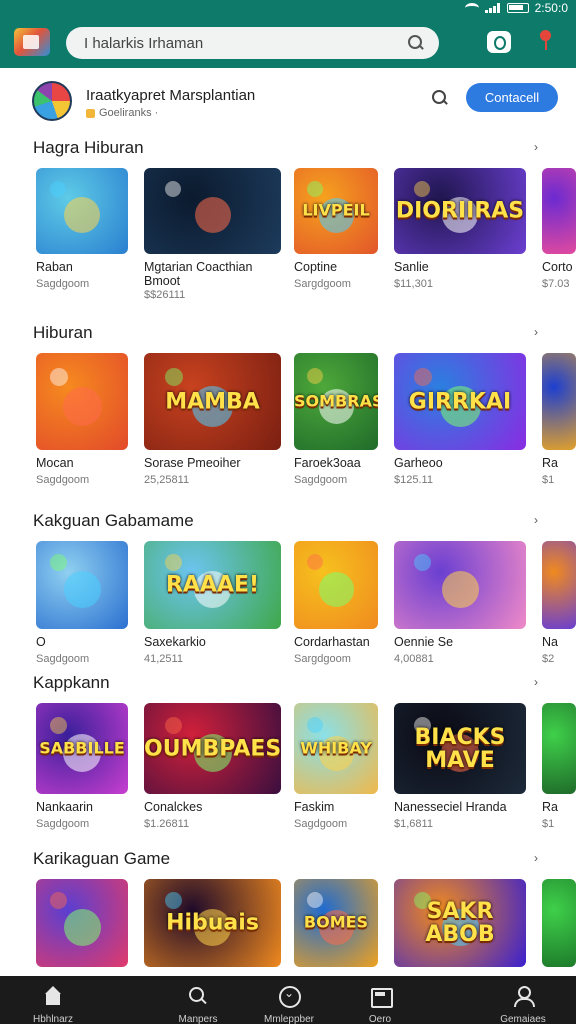 This screenshot has height=1024, width=576. I want to click on controller-art-icon: BOMES, so click(336, 923).